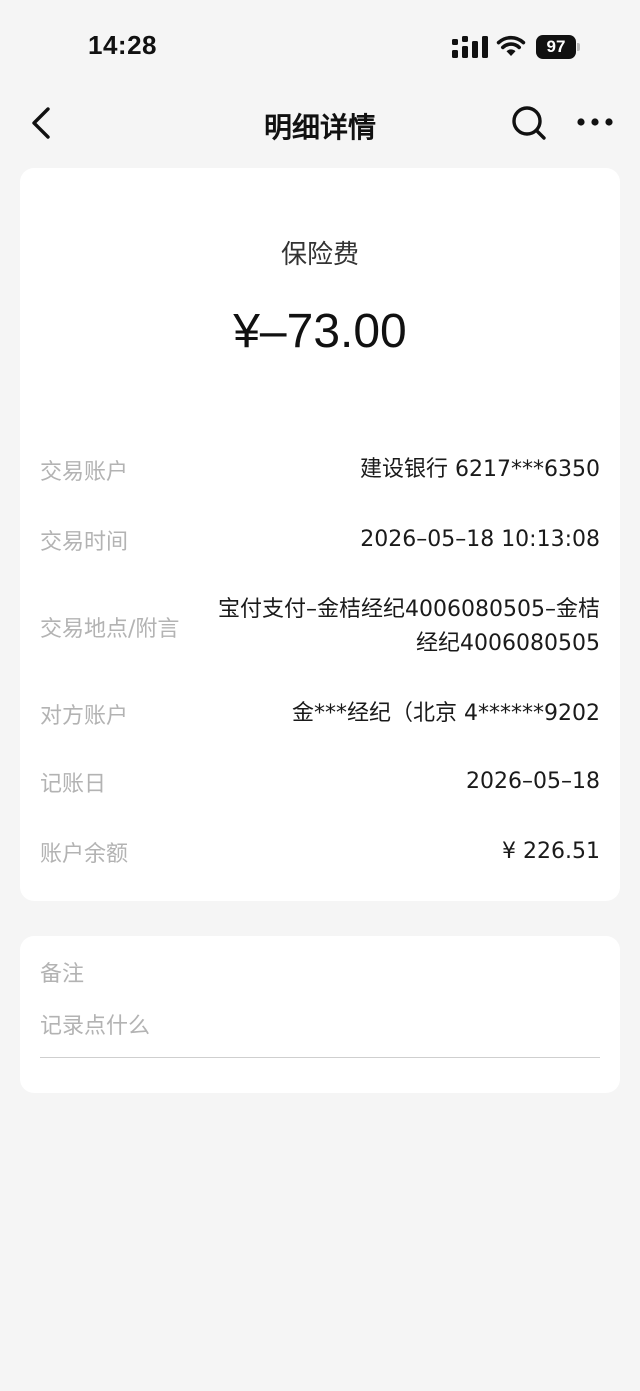 This screenshot has height=1391, width=640. What do you see at coordinates (320, 1032) in the screenshot?
I see `memo-input` at bounding box center [320, 1032].